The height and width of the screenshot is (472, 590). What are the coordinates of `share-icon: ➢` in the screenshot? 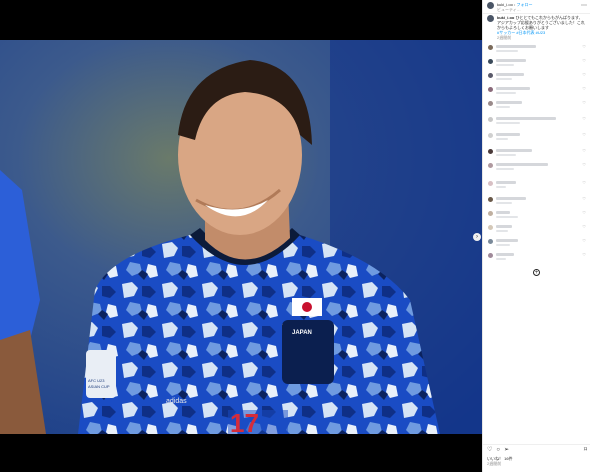 It's located at (506, 451).